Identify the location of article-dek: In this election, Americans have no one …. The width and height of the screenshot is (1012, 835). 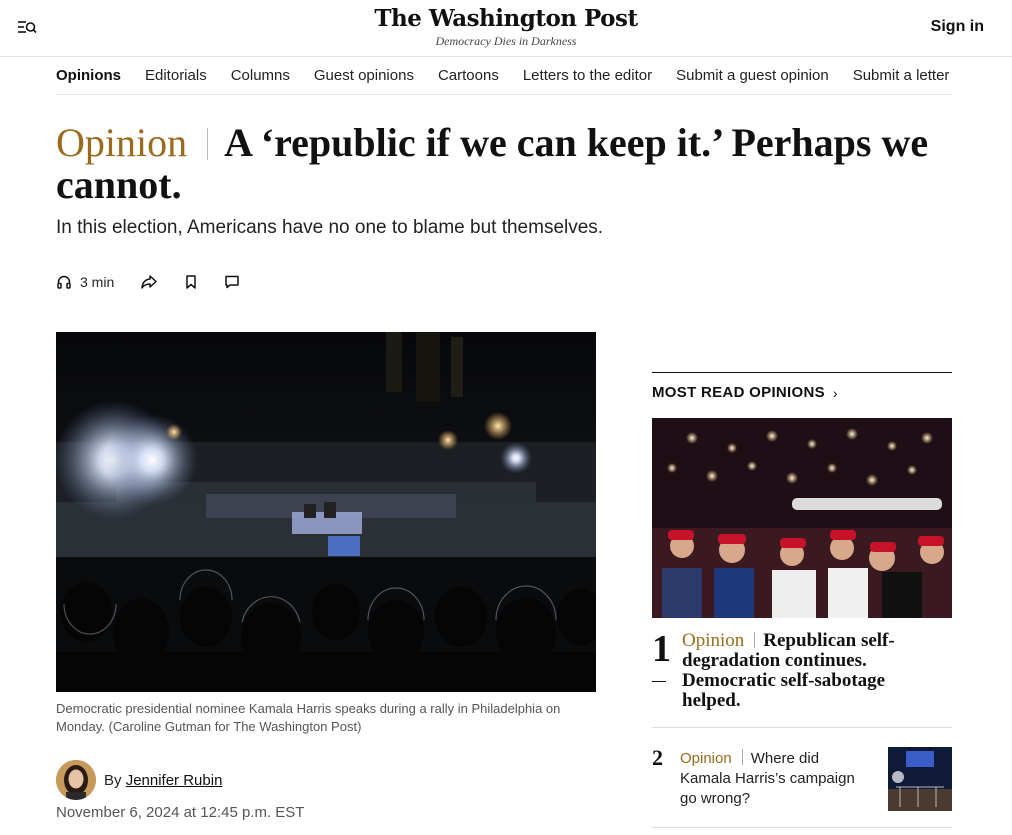
(330, 227).